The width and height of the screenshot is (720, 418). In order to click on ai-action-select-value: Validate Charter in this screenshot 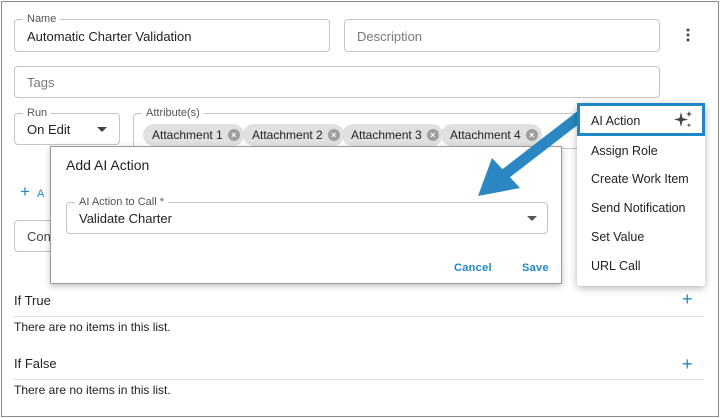, I will do `click(125, 218)`.